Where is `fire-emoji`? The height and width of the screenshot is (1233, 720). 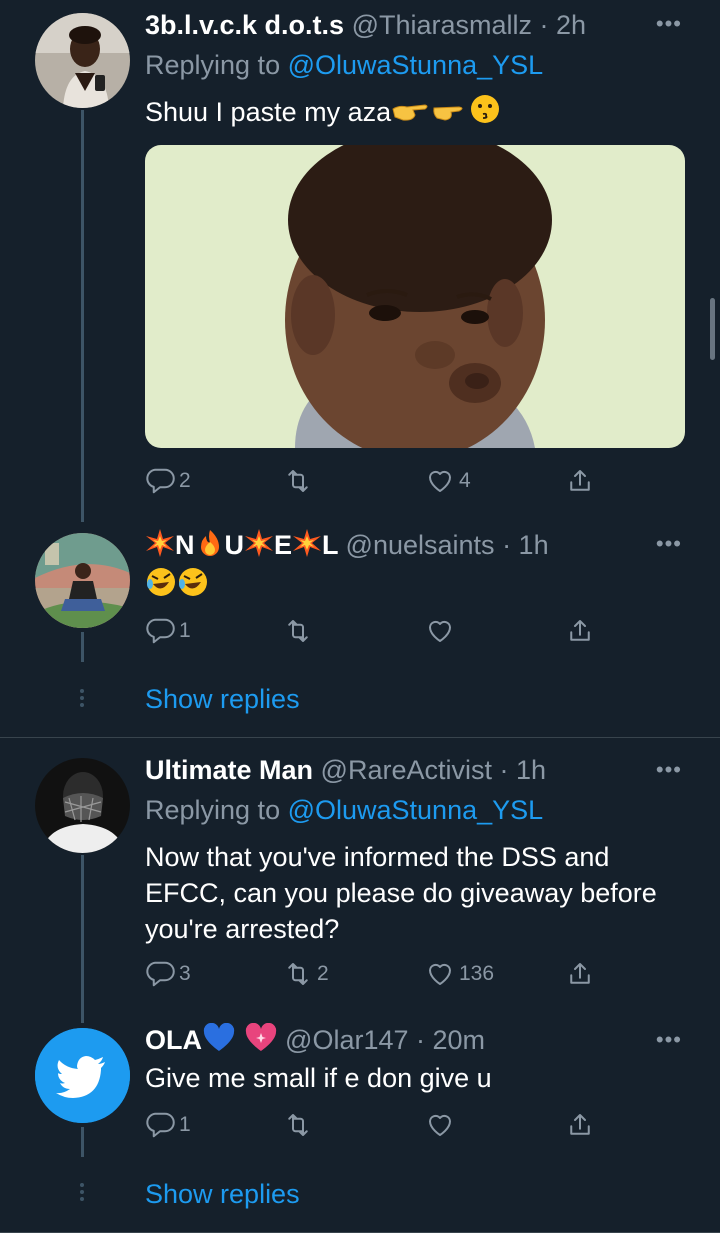
fire-emoji is located at coordinates (210, 547).